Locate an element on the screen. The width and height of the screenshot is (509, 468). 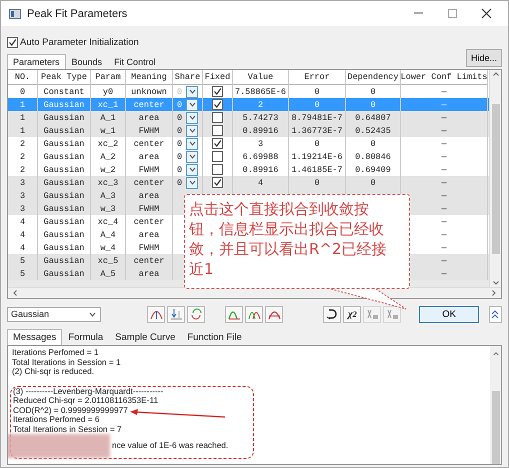
message-line: Reduced Chi-sqr = 2.01108116353E-11 is located at coordinates (85, 401).